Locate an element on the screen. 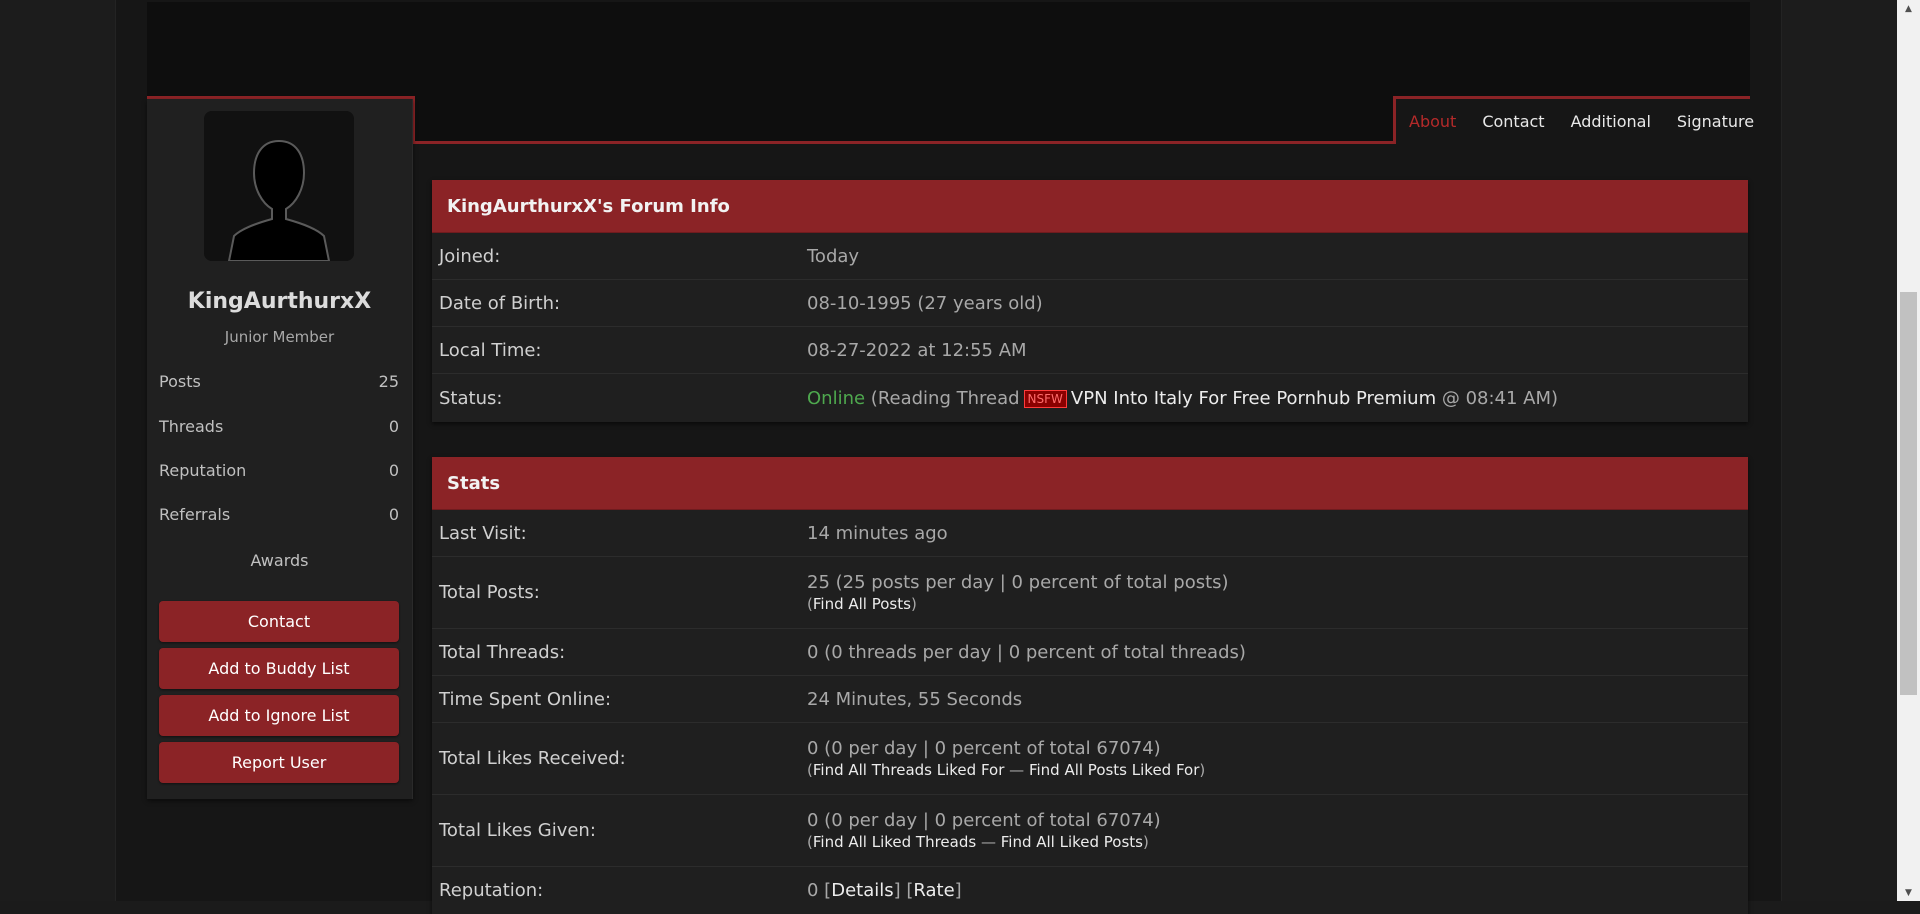 This screenshot has width=1920, height=914. row-value: 0 [Details] [Rate] is located at coordinates (1277, 890).